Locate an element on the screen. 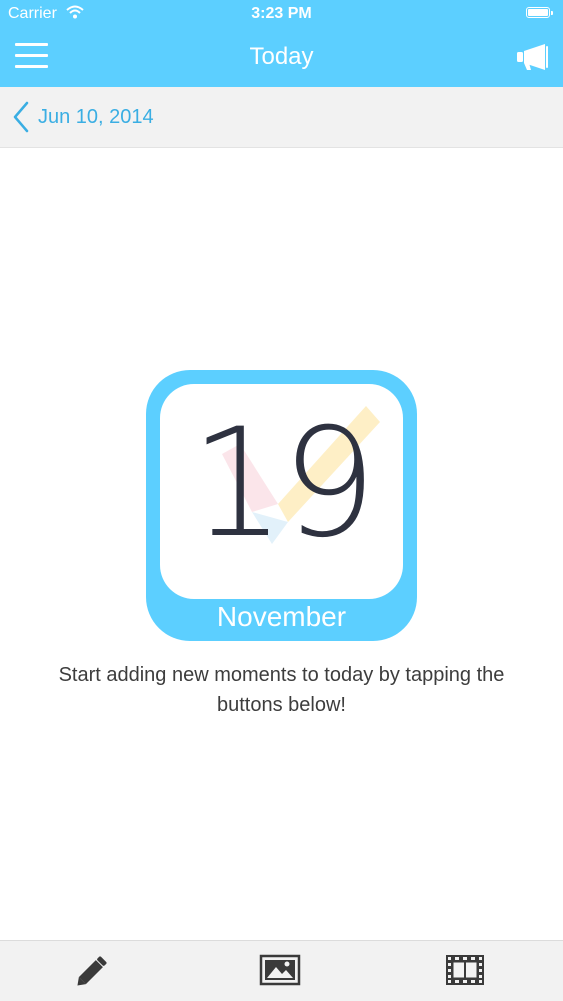  calendar-face: 19 is located at coordinates (281, 491).